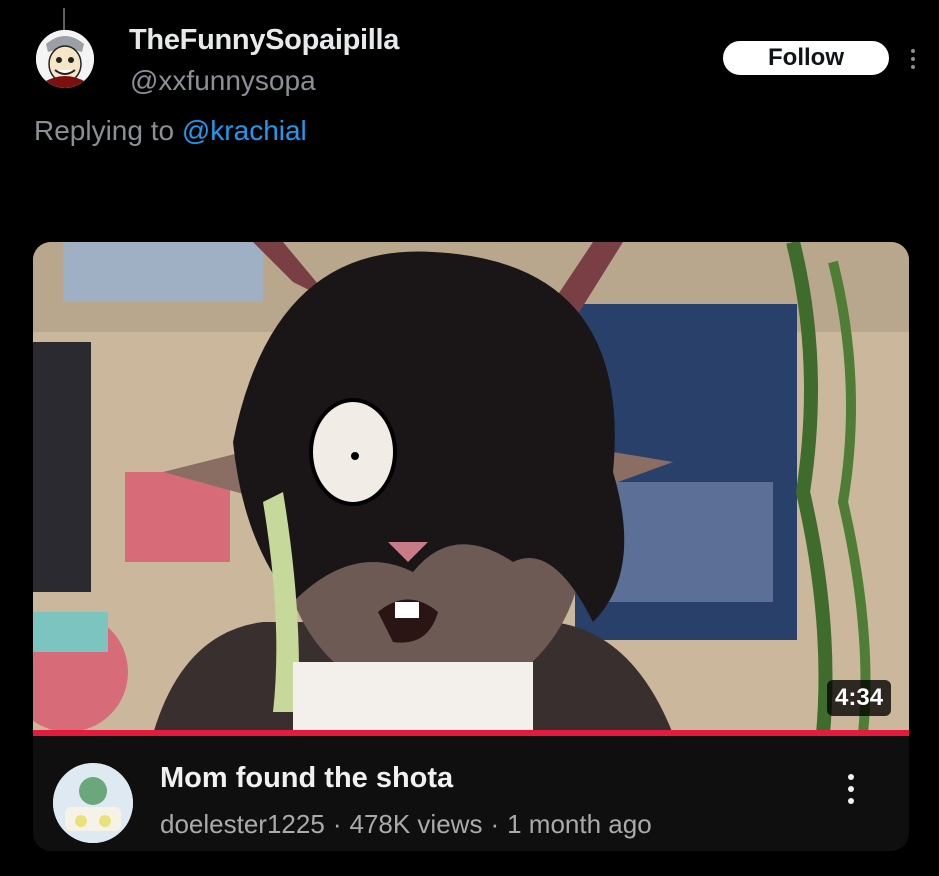 The height and width of the screenshot is (876, 939). I want to click on author-handle: @xxfunnysopa, so click(223, 81).